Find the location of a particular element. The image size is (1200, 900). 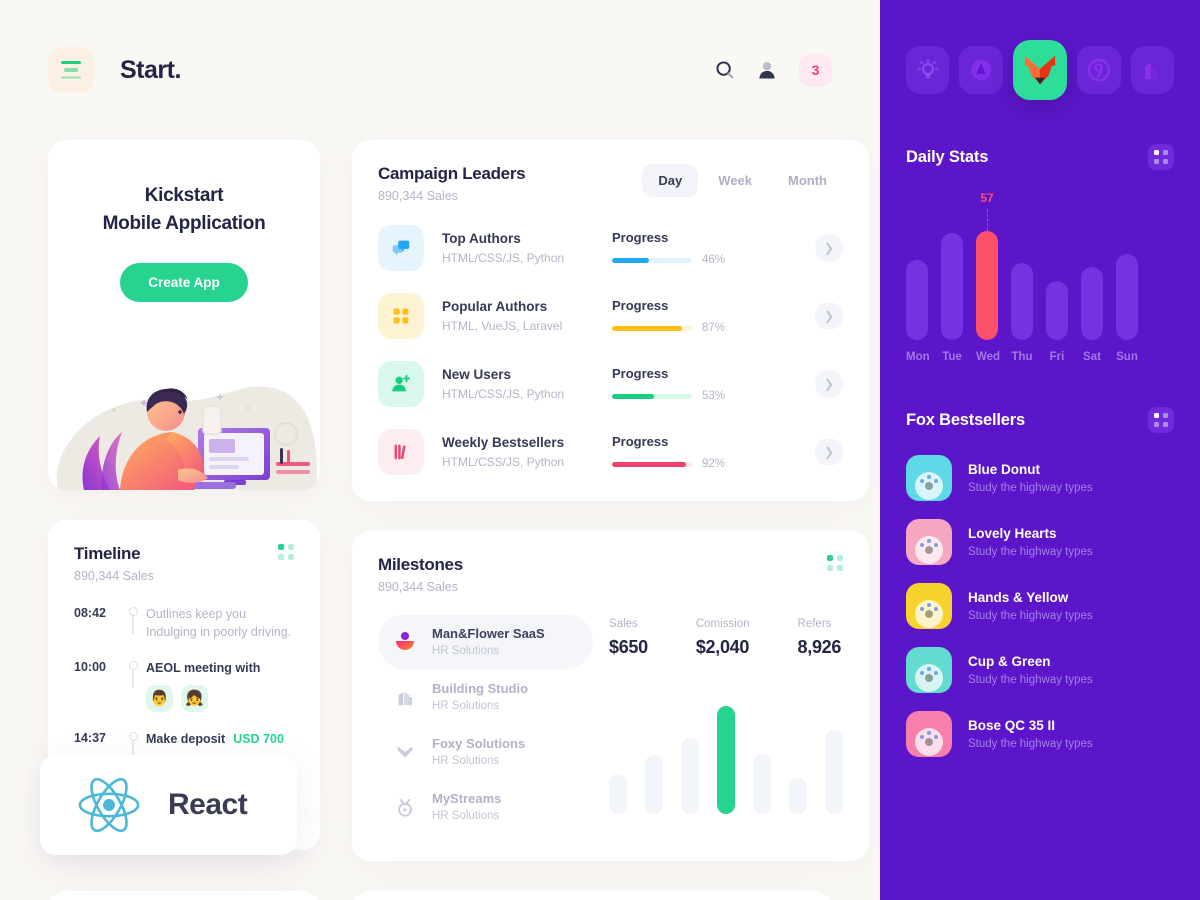

campaign-tab-week: Week is located at coordinates (735, 180).